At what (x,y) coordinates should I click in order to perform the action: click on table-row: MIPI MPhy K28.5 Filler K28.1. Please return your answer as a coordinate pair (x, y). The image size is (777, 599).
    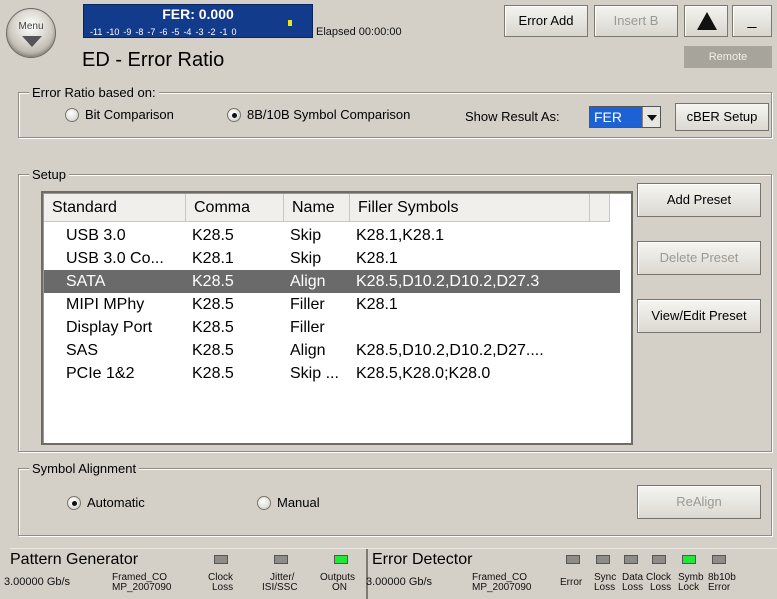
    Looking at the image, I should click on (317, 304).